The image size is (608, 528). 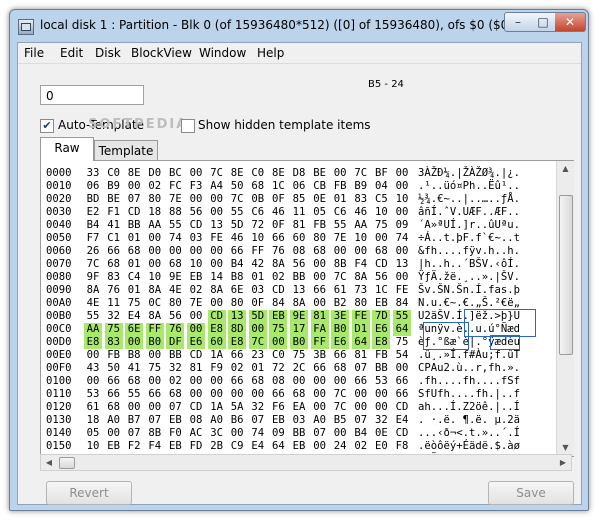 I want to click on hex-byte: 18, so click(x=155, y=212).